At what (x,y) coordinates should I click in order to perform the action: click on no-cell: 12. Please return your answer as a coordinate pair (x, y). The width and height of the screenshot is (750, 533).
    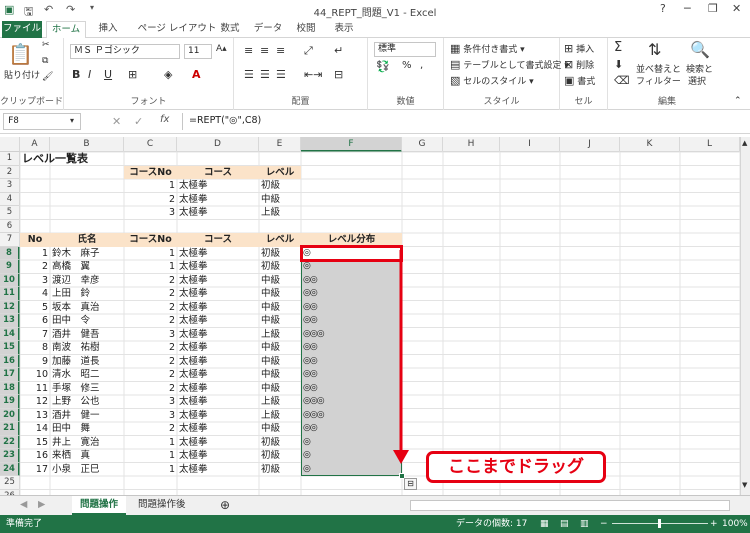
    Looking at the image, I should click on (35, 402).